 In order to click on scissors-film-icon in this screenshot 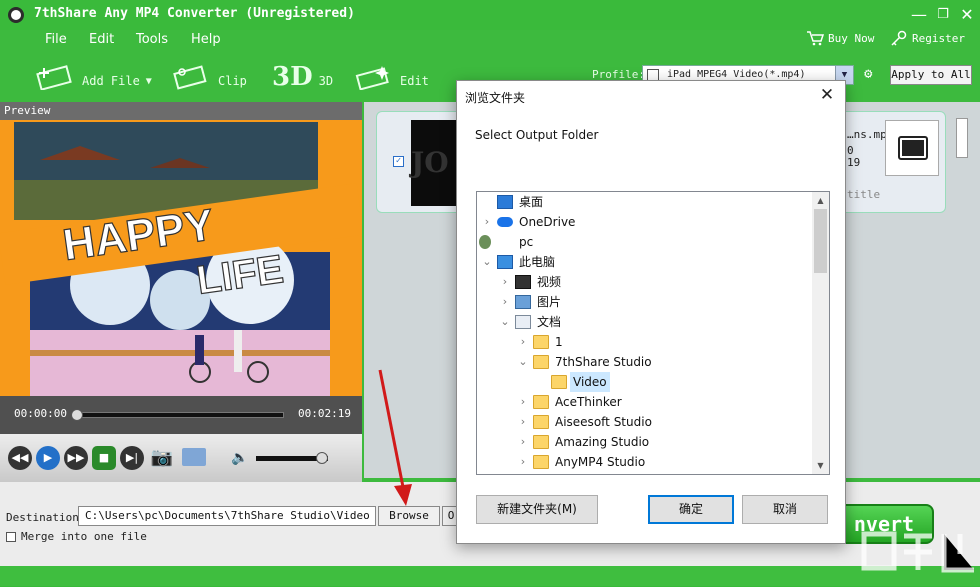, I will do `click(190, 77)`.